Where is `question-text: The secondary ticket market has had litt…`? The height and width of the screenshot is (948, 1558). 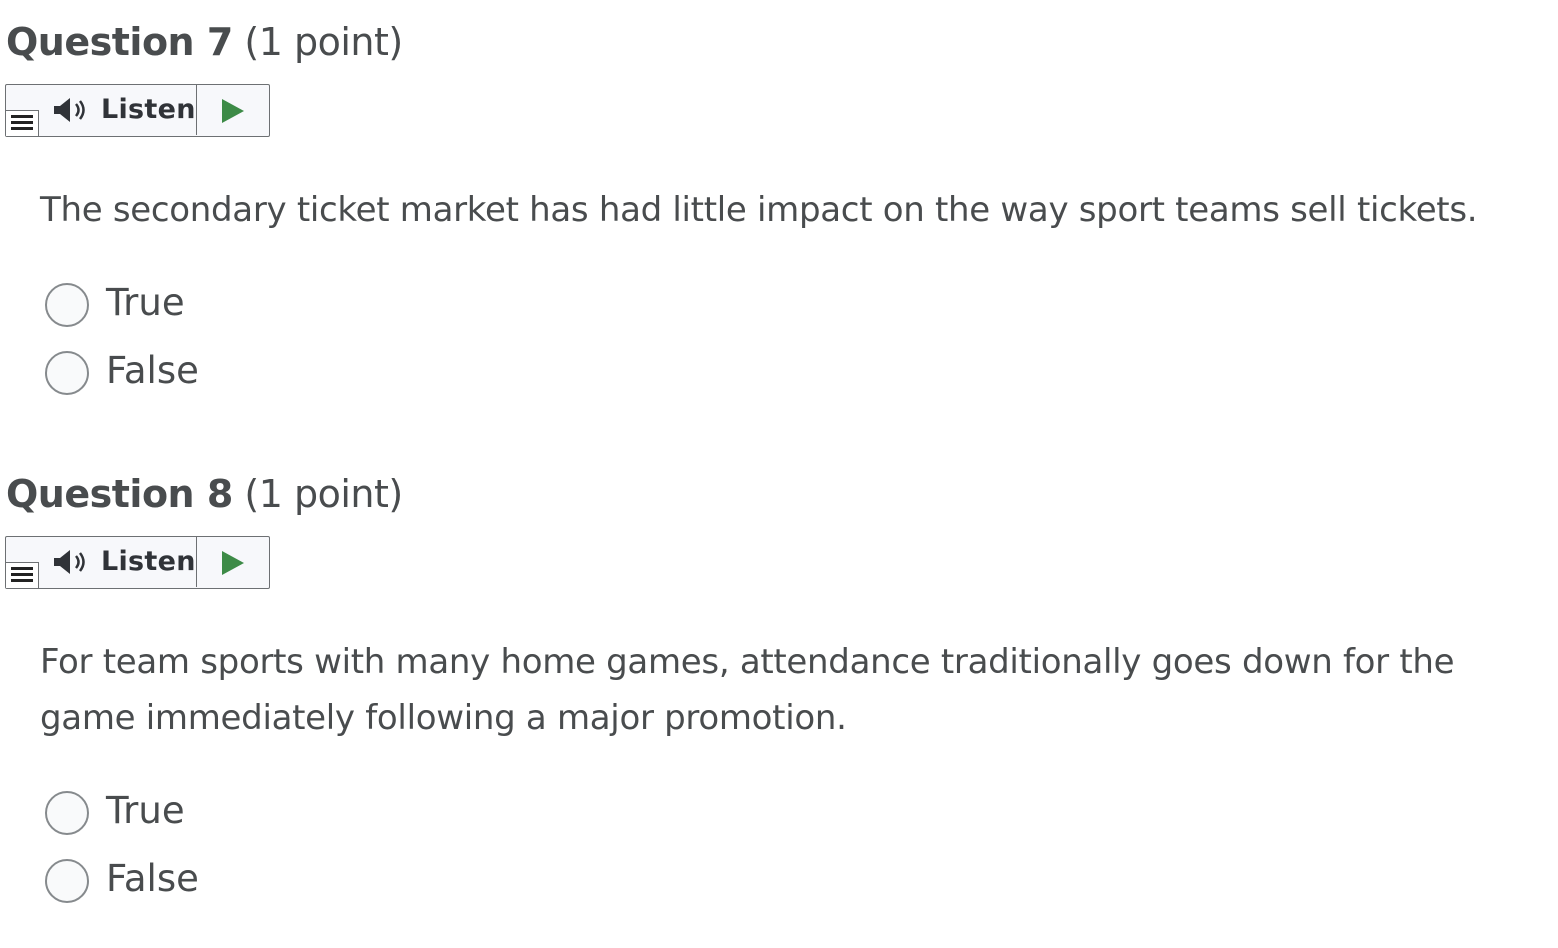 question-text: The secondary ticket market has had litt… is located at coordinates (759, 210).